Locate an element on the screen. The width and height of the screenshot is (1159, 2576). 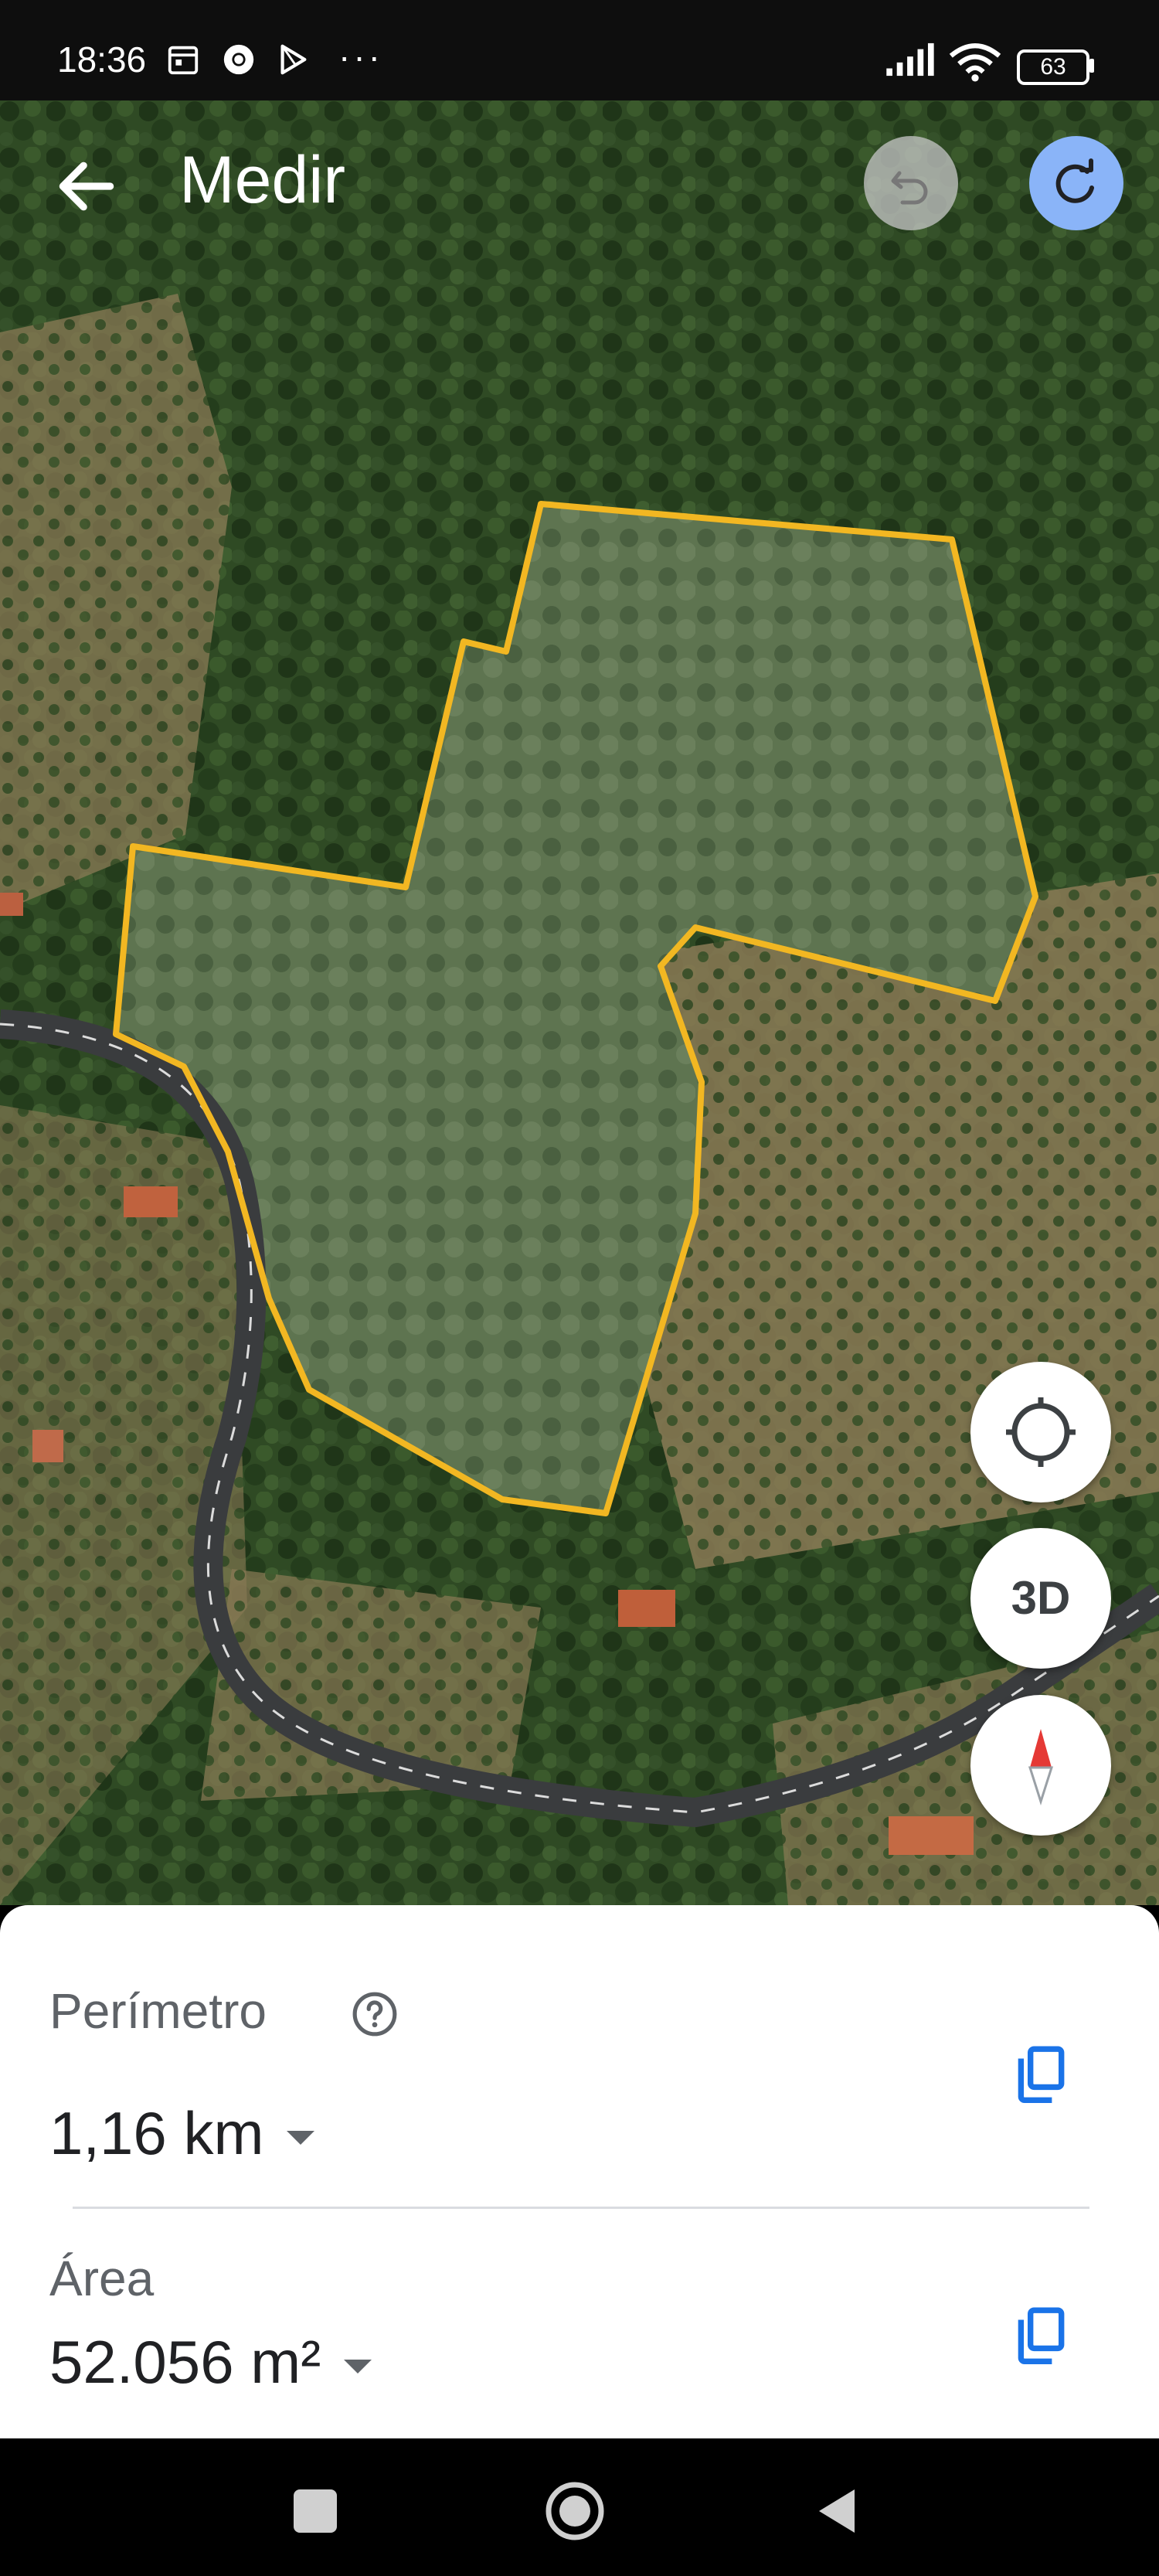
three-d-button: 3D is located at coordinates (1040, 1598).